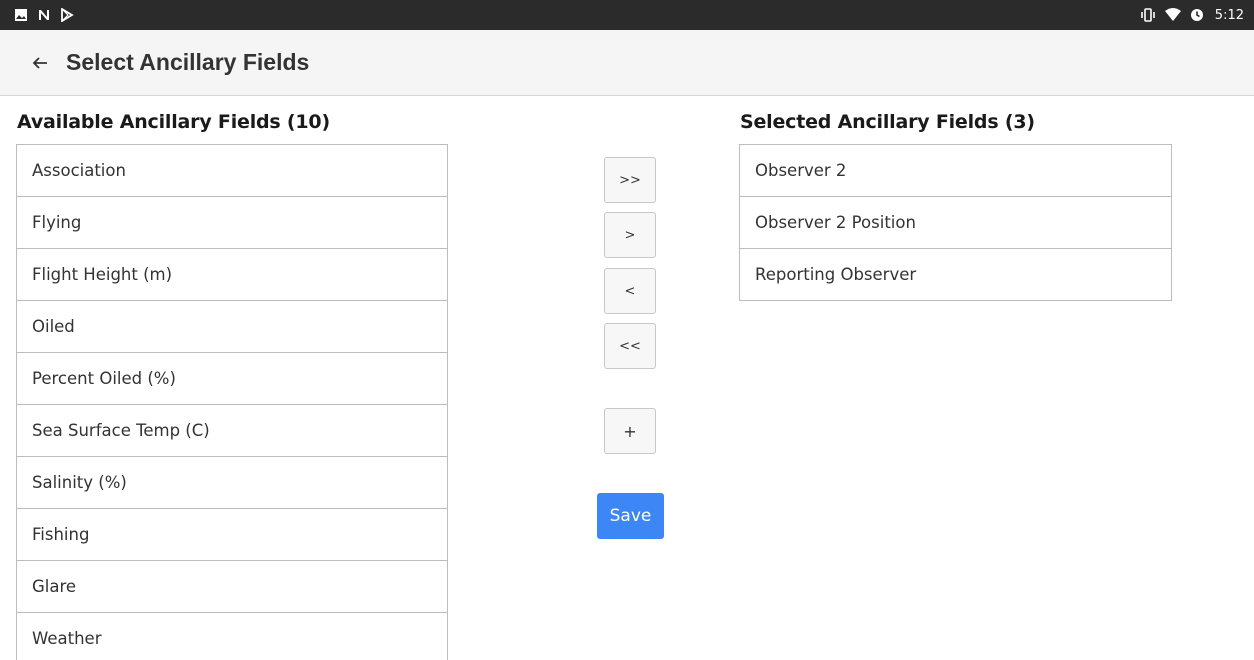  What do you see at coordinates (188, 62) in the screenshot?
I see `page-title: Select Ancillary Fields` at bounding box center [188, 62].